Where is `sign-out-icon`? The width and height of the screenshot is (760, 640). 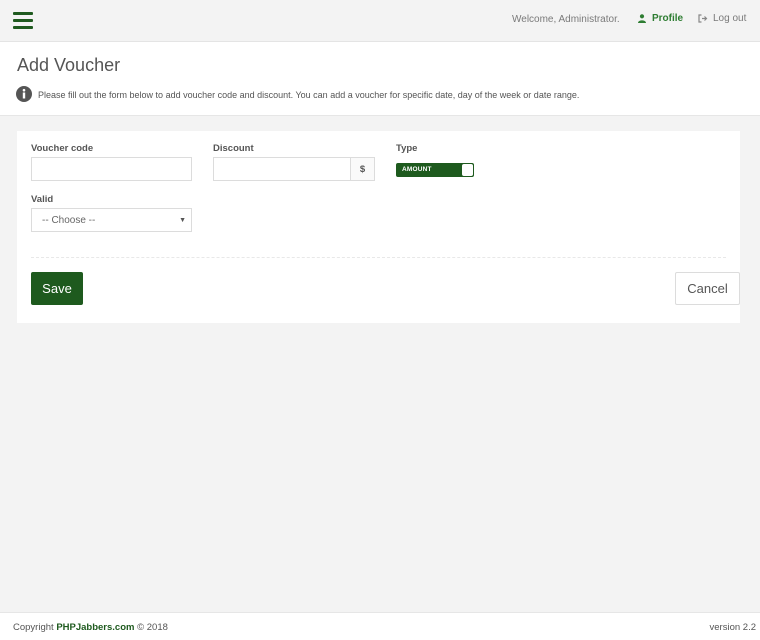 sign-out-icon is located at coordinates (703, 18).